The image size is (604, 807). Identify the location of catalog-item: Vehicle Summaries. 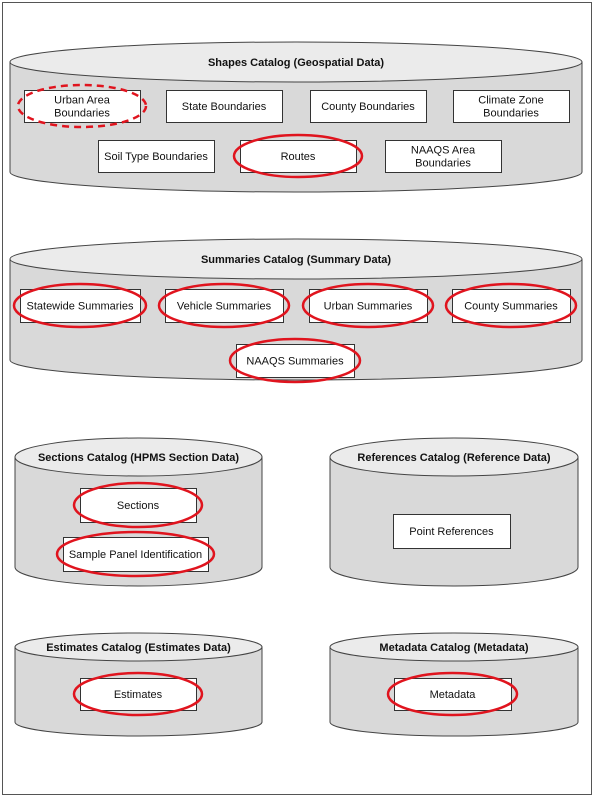
(224, 305).